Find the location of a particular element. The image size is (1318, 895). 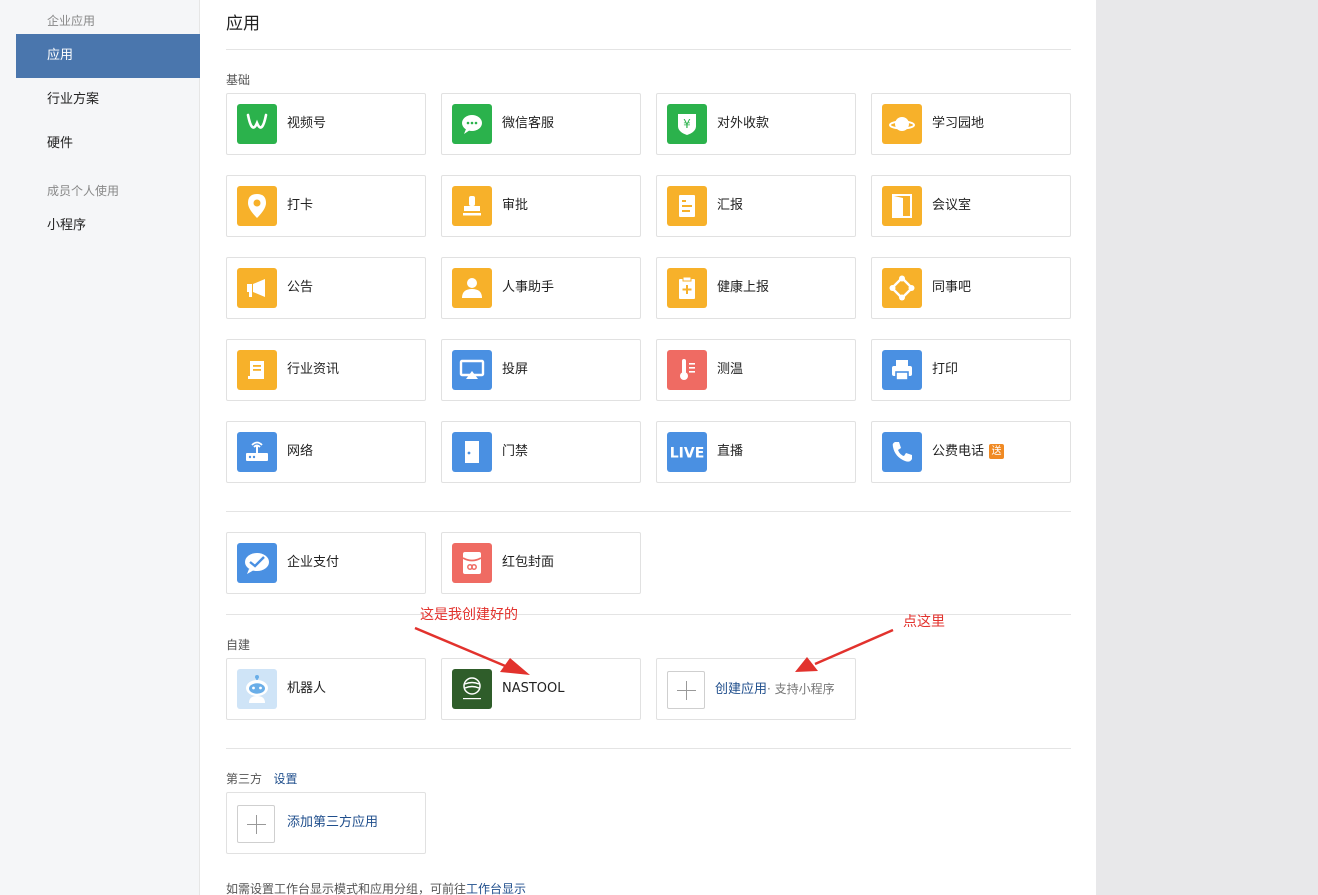

arrow-head-right is located at coordinates (806, 664).